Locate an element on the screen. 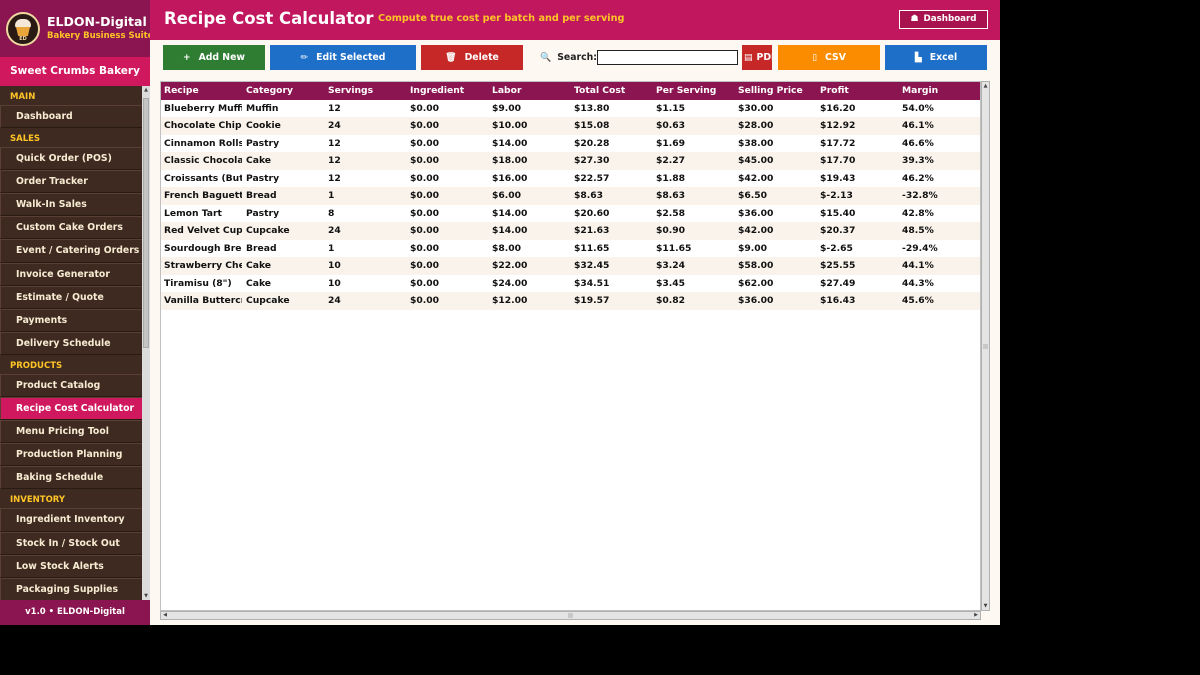 This screenshot has width=1200, height=675. search-label: 🔍 Search: is located at coordinates (568, 57).